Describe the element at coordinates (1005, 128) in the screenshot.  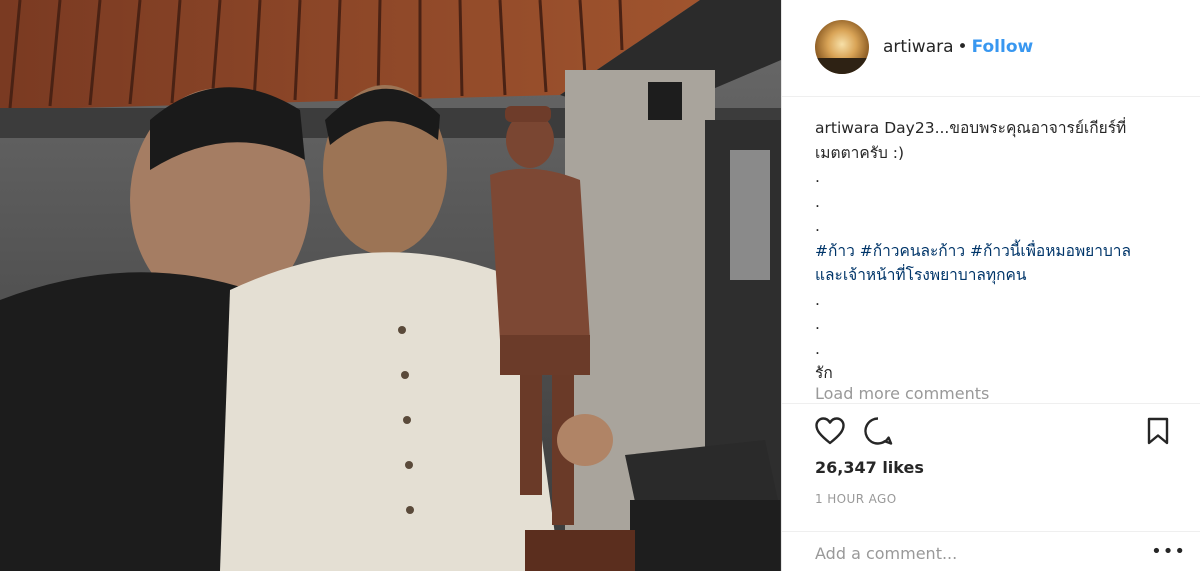
I see `caption-text-1: Day23...ขอบพระคุณอาจารย์เกียร์ที่` at that location.